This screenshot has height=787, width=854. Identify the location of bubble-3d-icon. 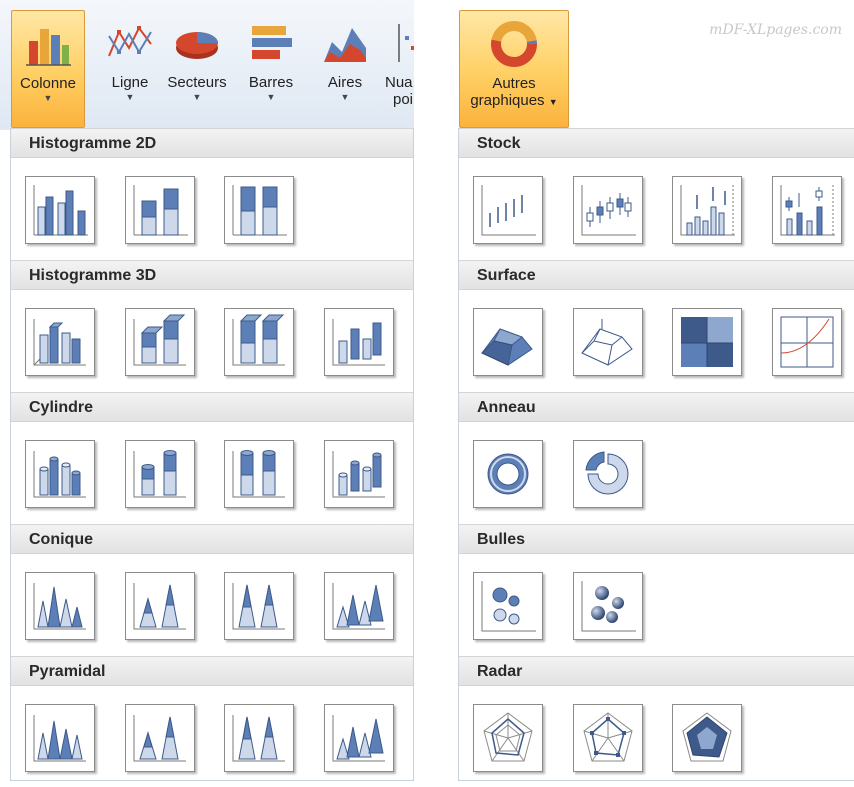
(608, 606).